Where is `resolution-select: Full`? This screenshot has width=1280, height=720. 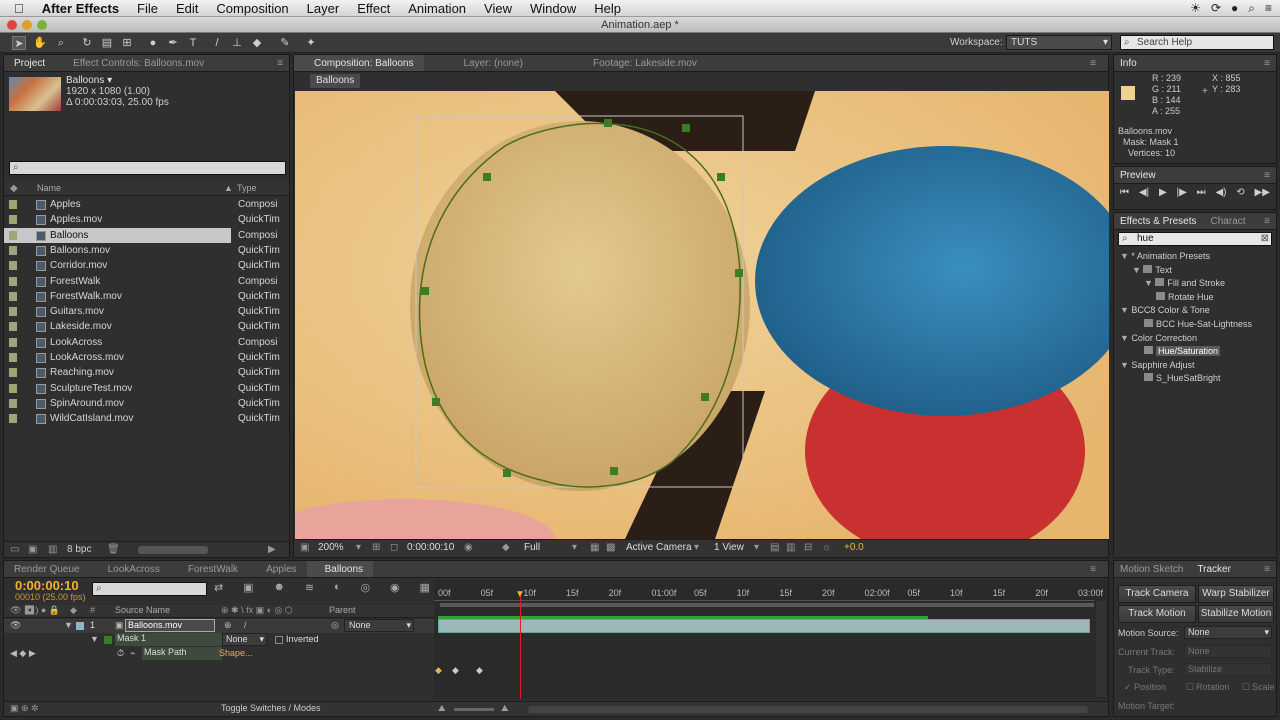
resolution-select: Full is located at coordinates (532, 547).